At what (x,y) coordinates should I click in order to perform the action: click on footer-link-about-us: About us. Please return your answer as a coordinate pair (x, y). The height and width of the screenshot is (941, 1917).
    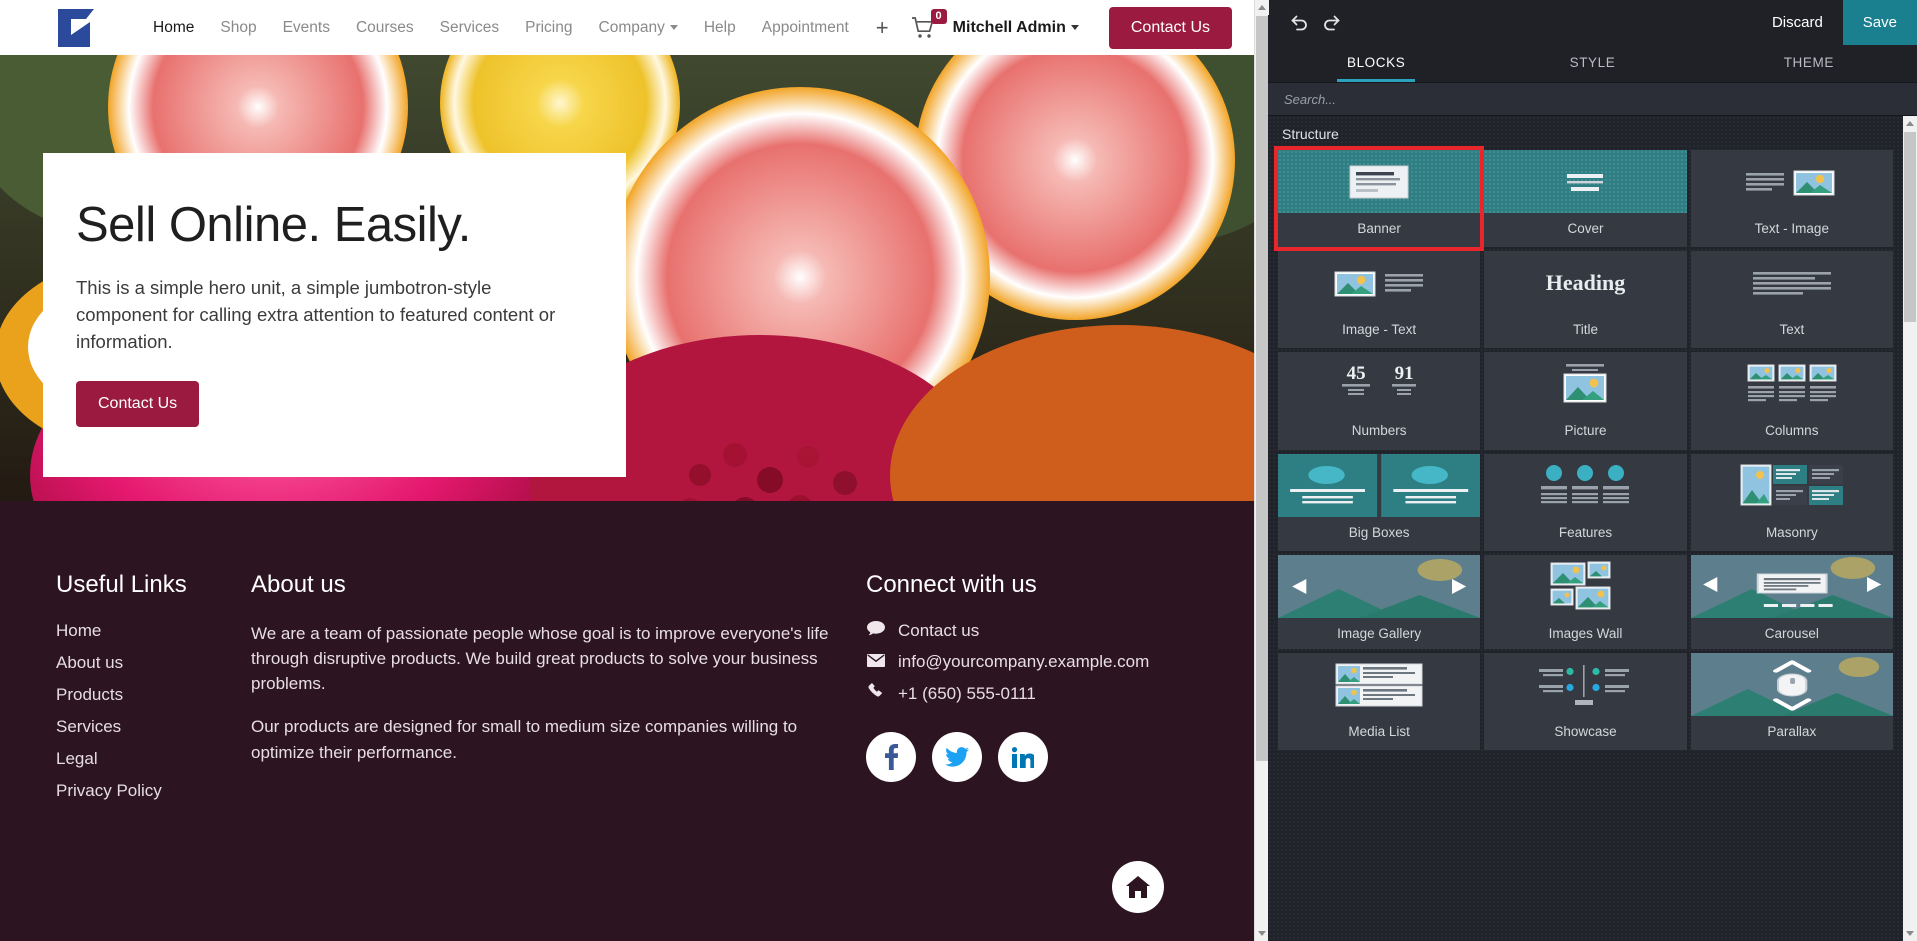
    Looking at the image, I should click on (153, 663).